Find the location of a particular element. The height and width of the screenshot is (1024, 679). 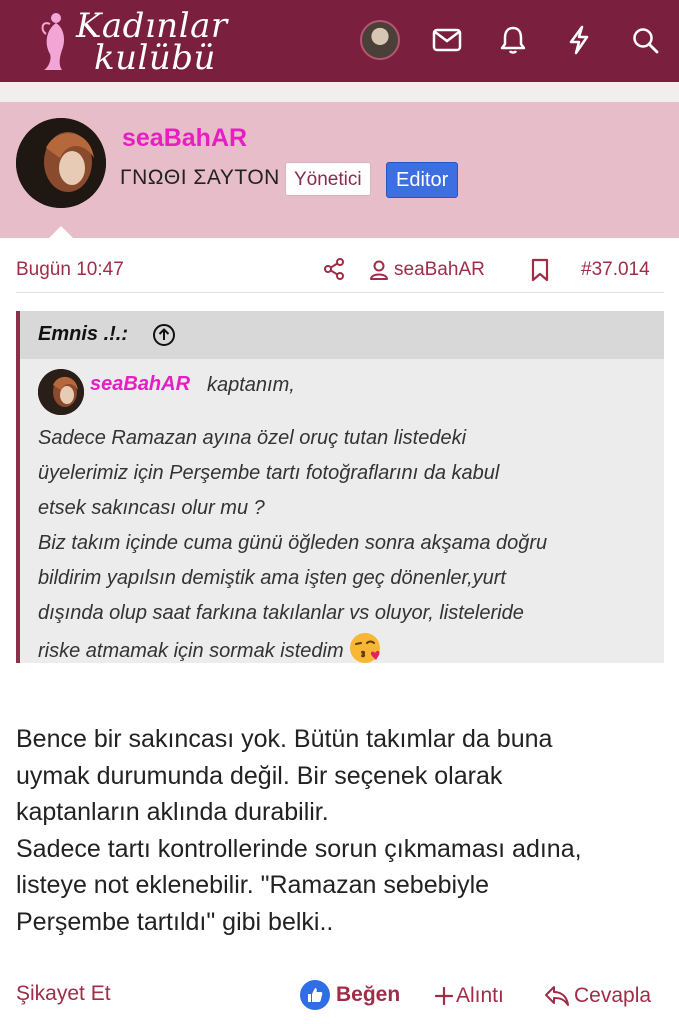

plus-icon is located at coordinates (444, 996).